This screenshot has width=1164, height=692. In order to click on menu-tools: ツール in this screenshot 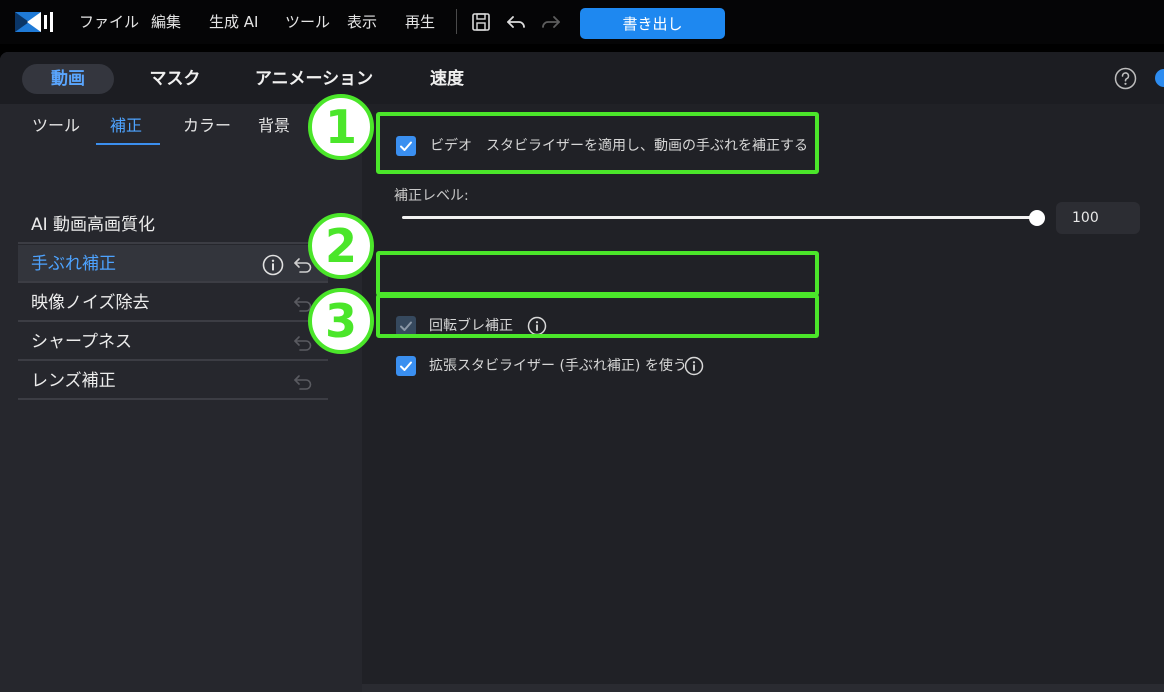, I will do `click(307, 22)`.